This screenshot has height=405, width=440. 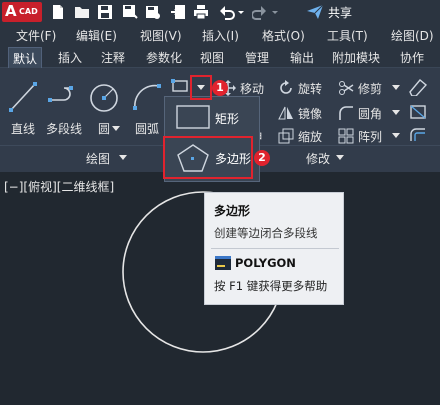 I want to click on ribbon-tabs: 默认 插入 注释 参数化 视图 管理 输出 附加模块 协作, so click(x=220, y=57).